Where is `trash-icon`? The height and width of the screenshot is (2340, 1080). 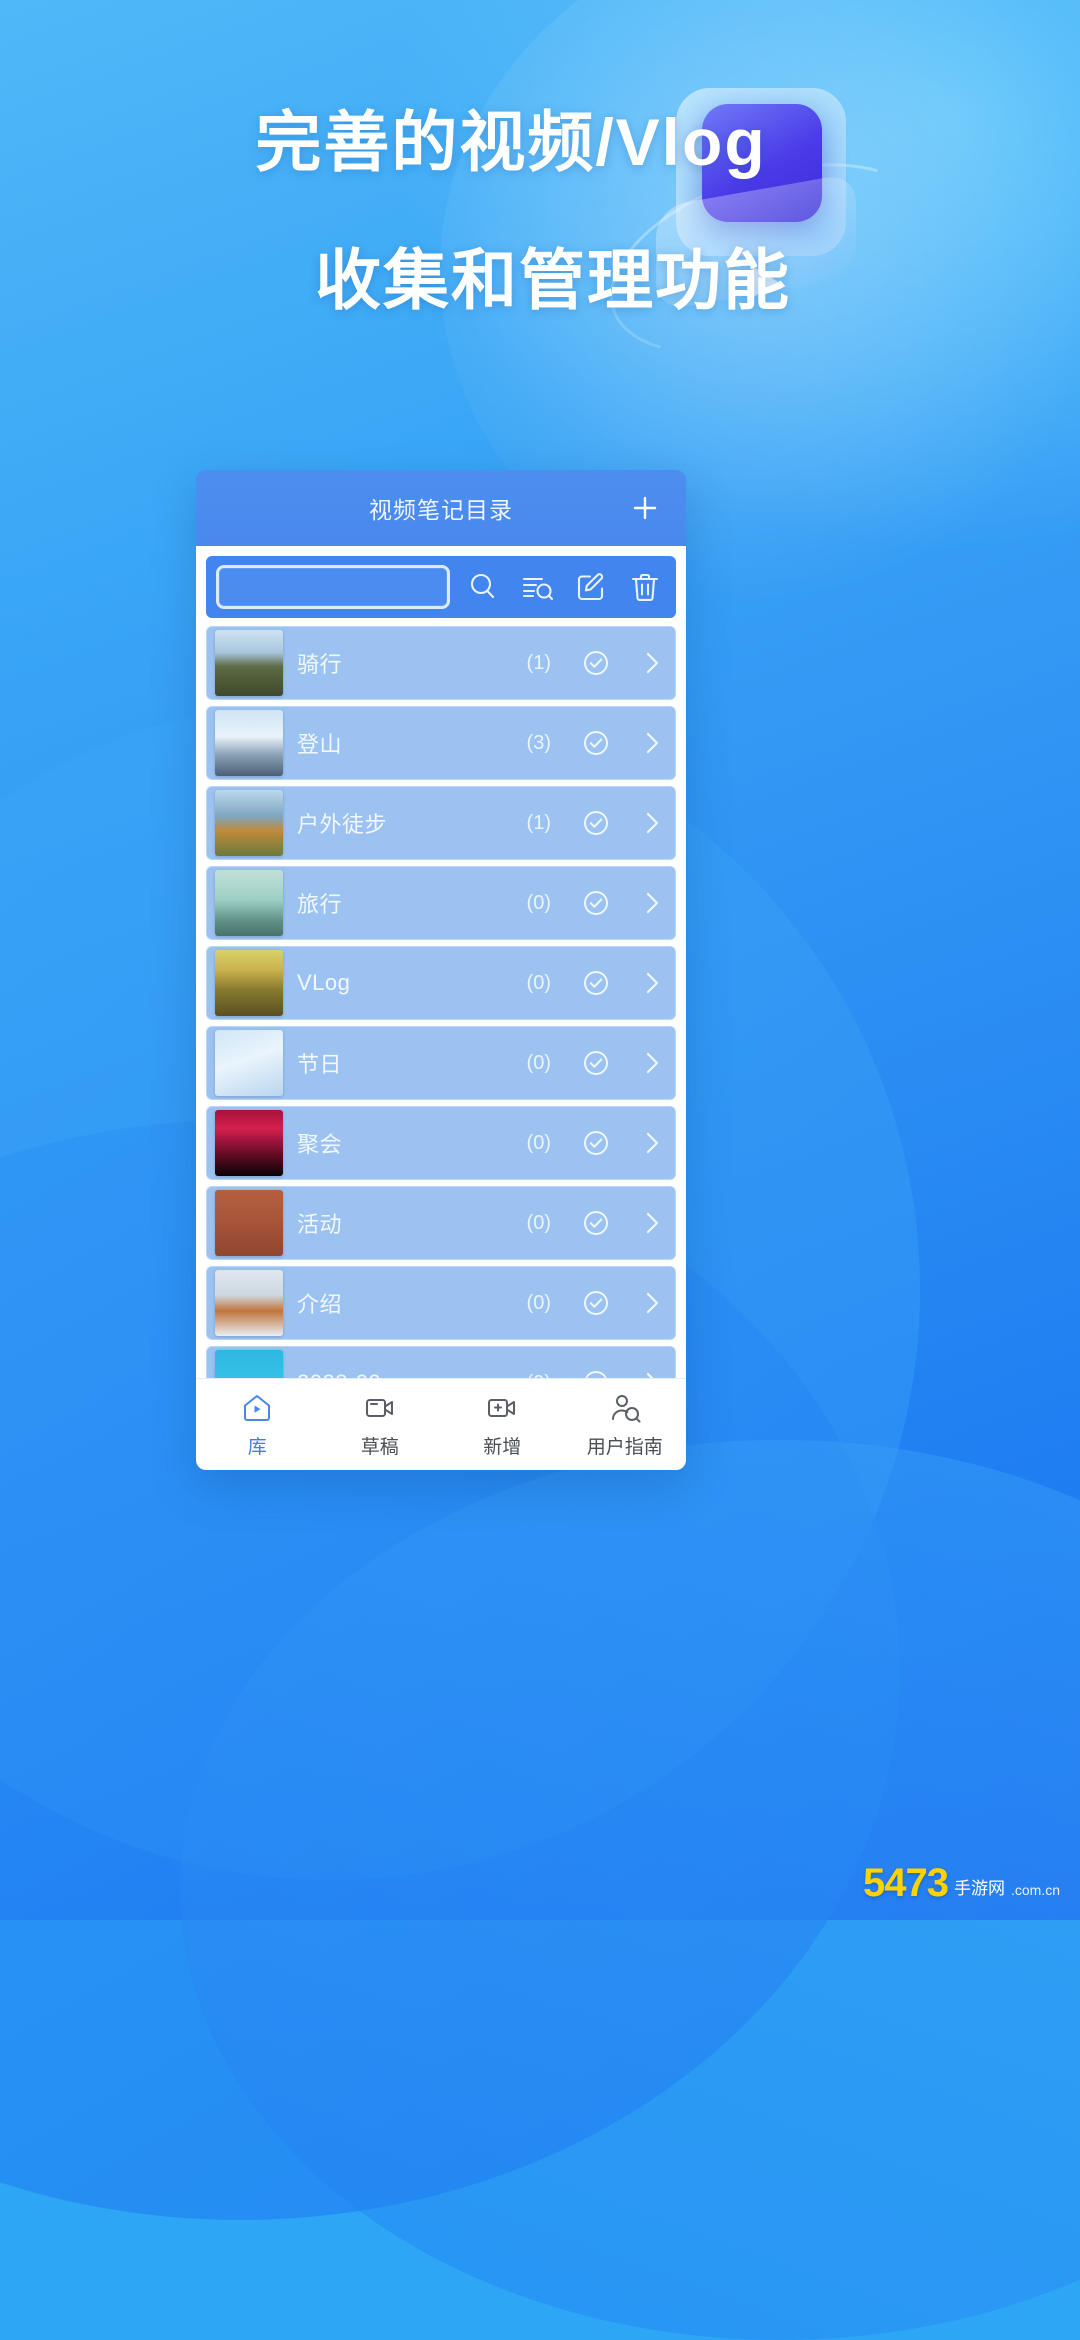
trash-icon is located at coordinates (645, 587).